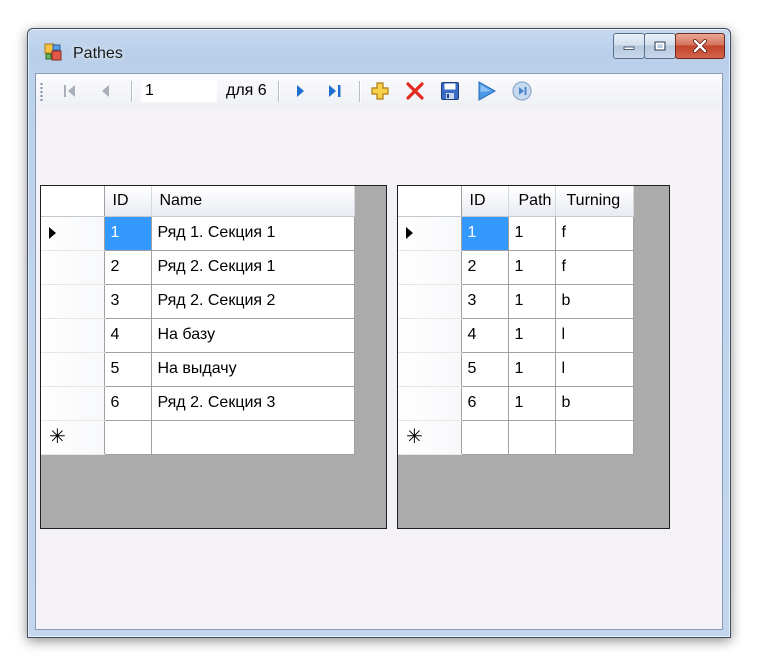 The height and width of the screenshot is (666, 759). What do you see at coordinates (594, 201) in the screenshot?
I see `column-header-turning: Turning` at bounding box center [594, 201].